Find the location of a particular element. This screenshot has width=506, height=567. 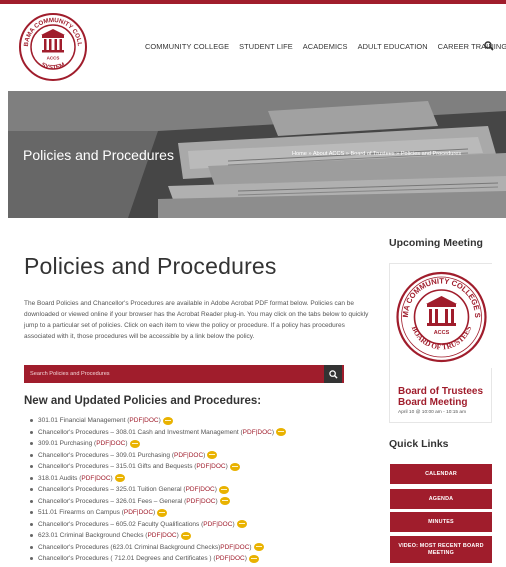

policy-title: 301.01 Financial Management ( is located at coordinates (84, 420).